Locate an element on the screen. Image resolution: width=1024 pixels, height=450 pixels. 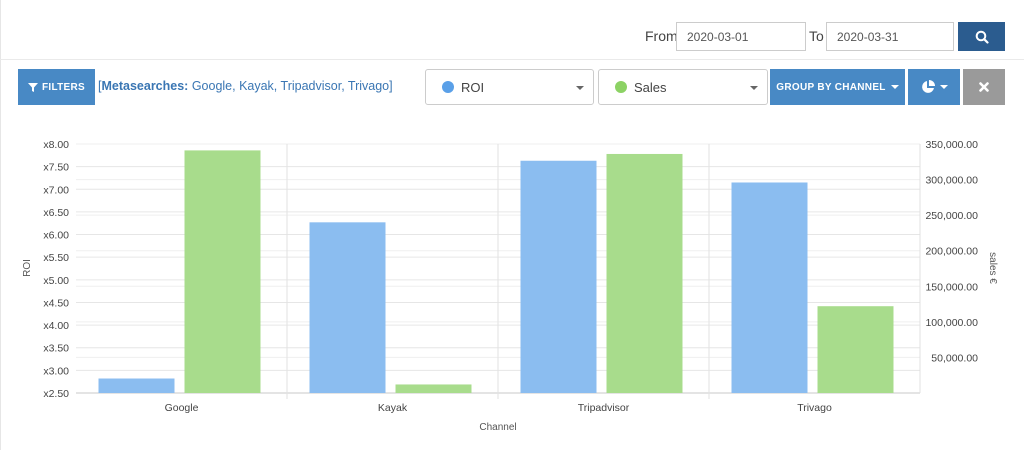
y-tick-left-label: x8.00 is located at coordinates (56, 145).